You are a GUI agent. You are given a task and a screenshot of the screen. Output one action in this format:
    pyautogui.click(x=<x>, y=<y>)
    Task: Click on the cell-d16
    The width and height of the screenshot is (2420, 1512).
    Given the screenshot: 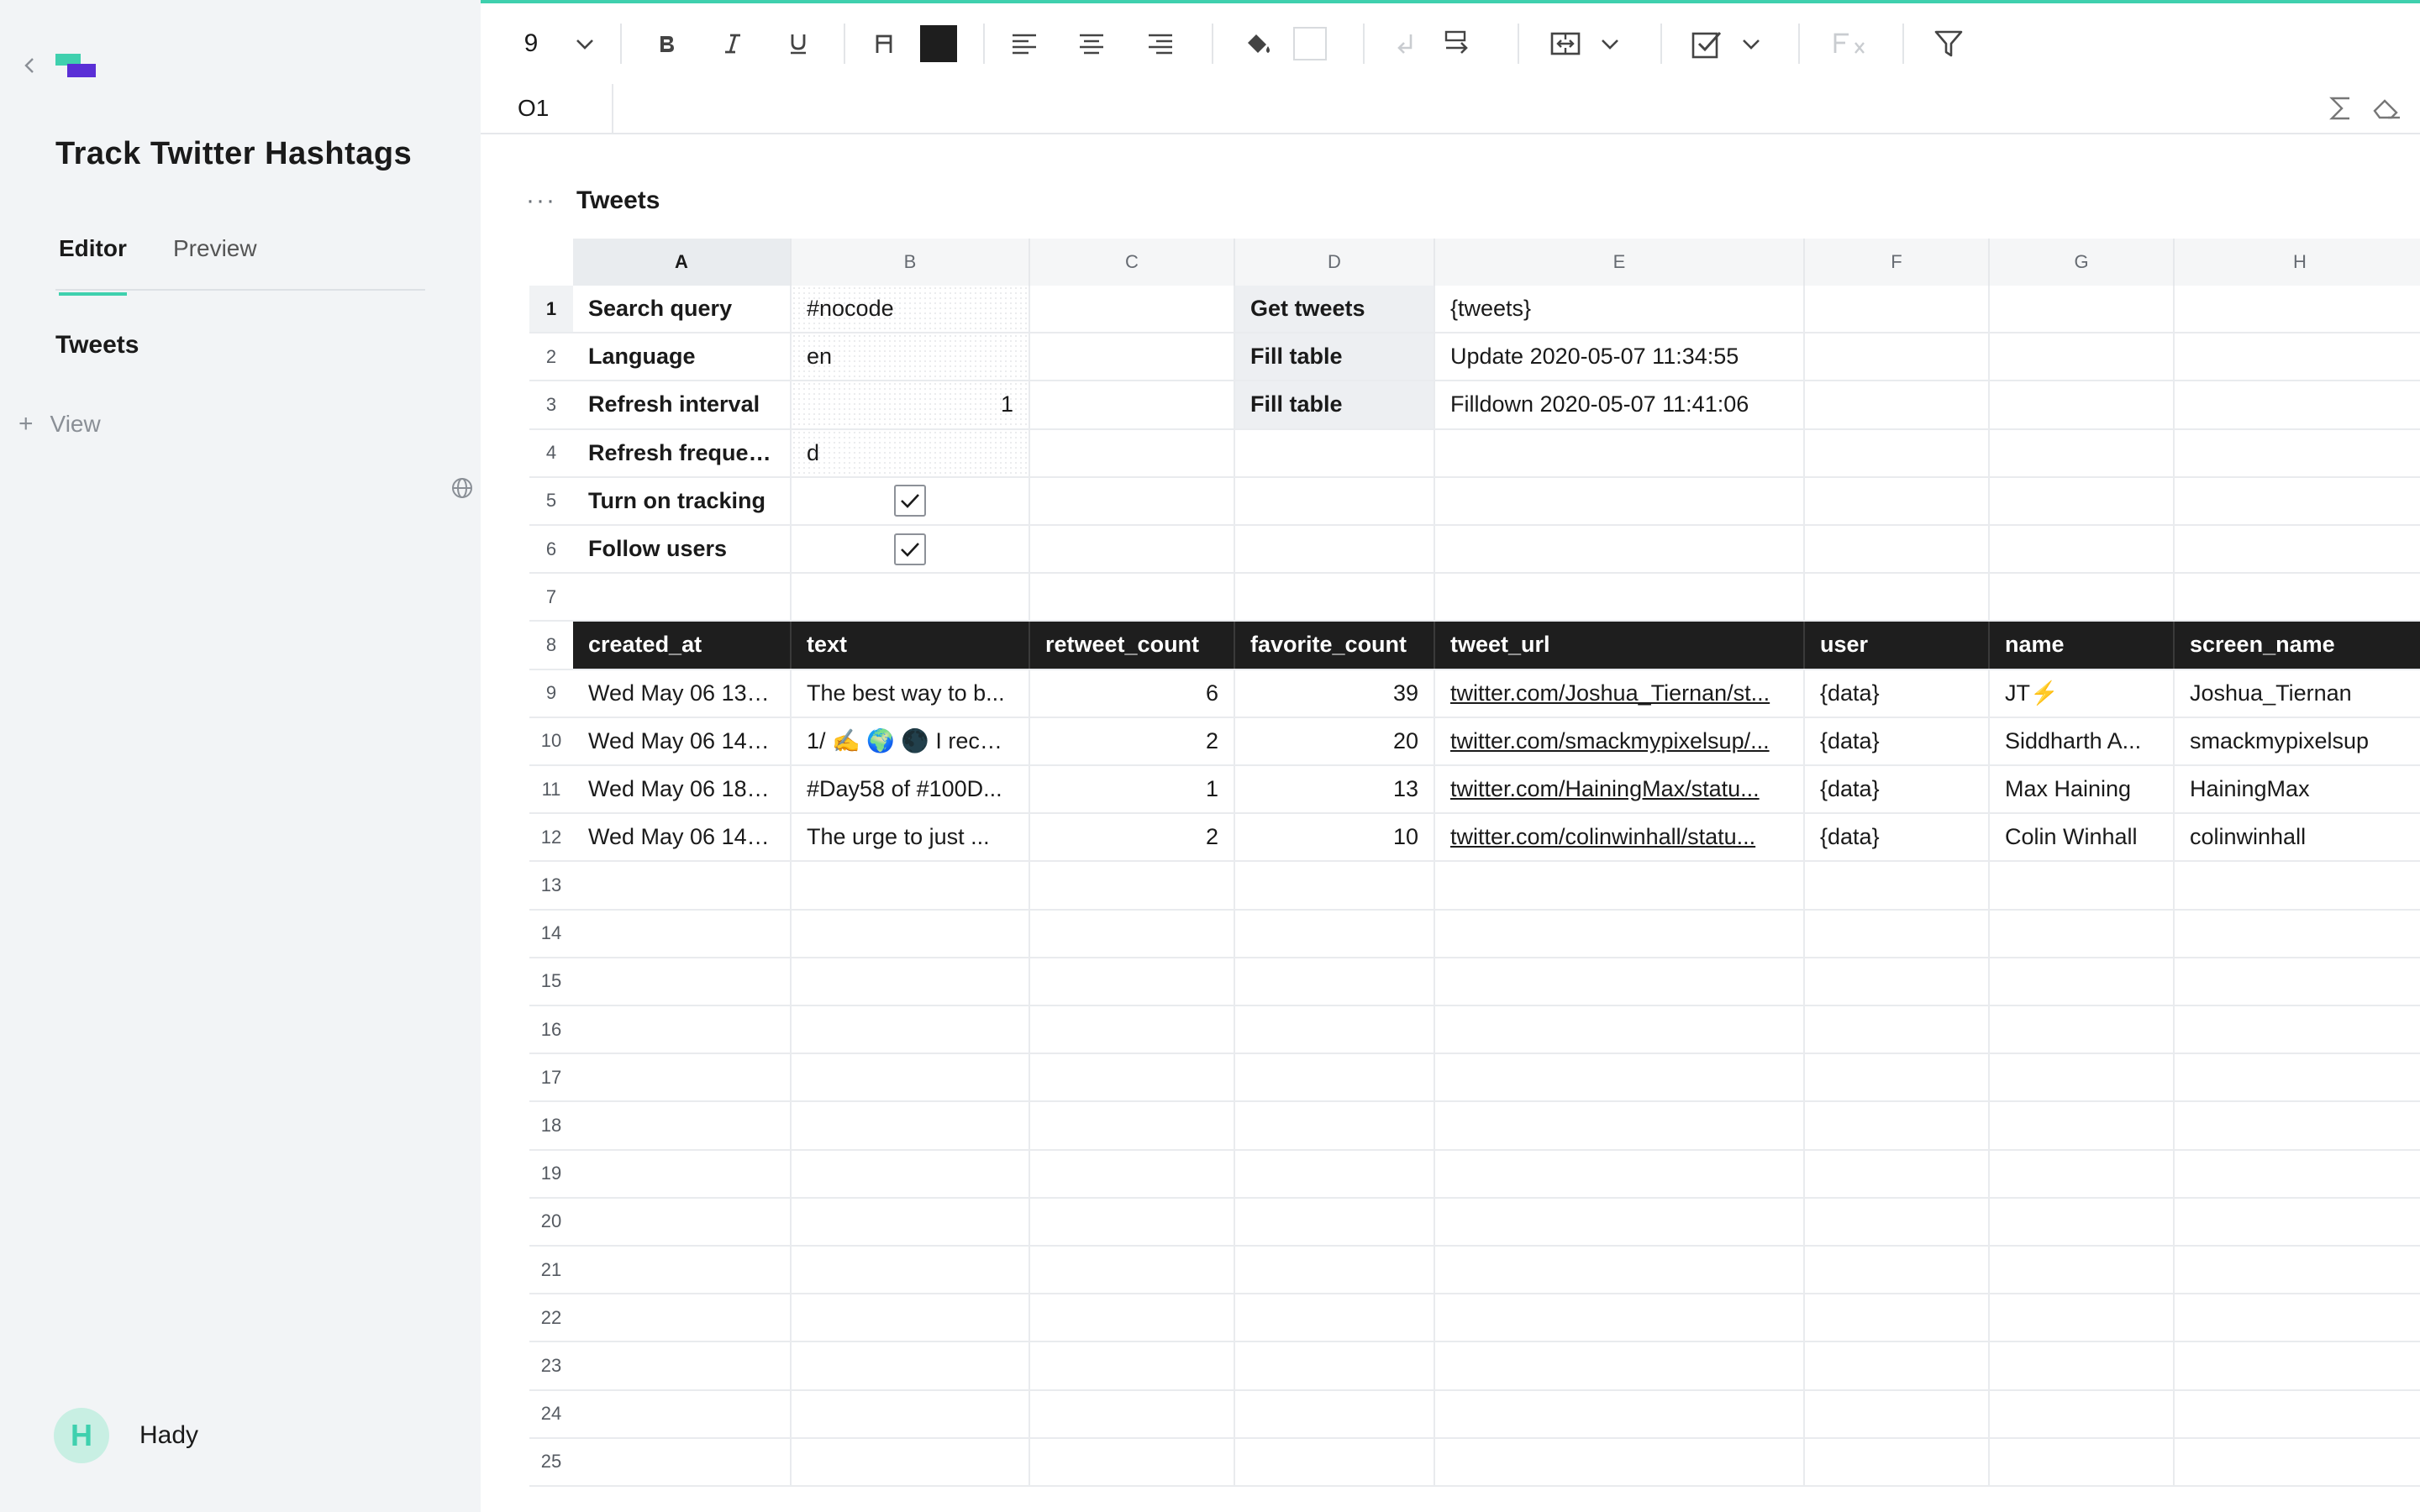 What is the action you would take?
    pyautogui.click(x=1335, y=1029)
    